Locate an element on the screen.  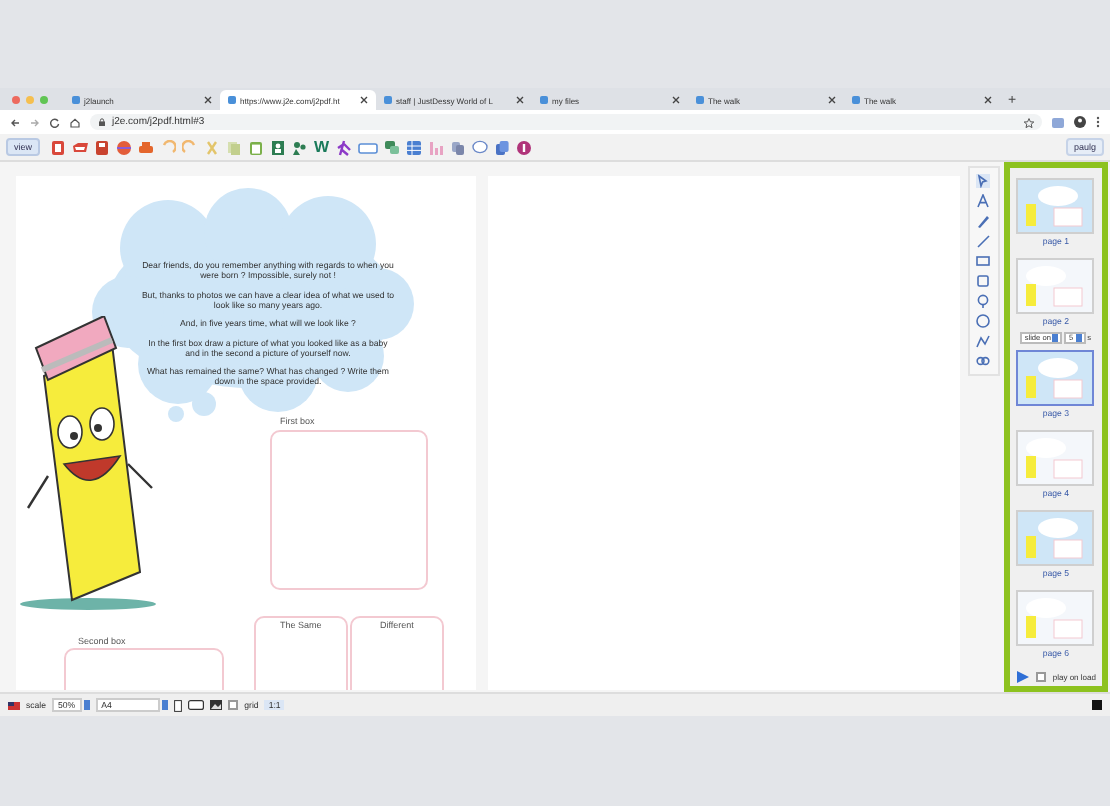
pointer-icon is located at coordinates (983, 181).